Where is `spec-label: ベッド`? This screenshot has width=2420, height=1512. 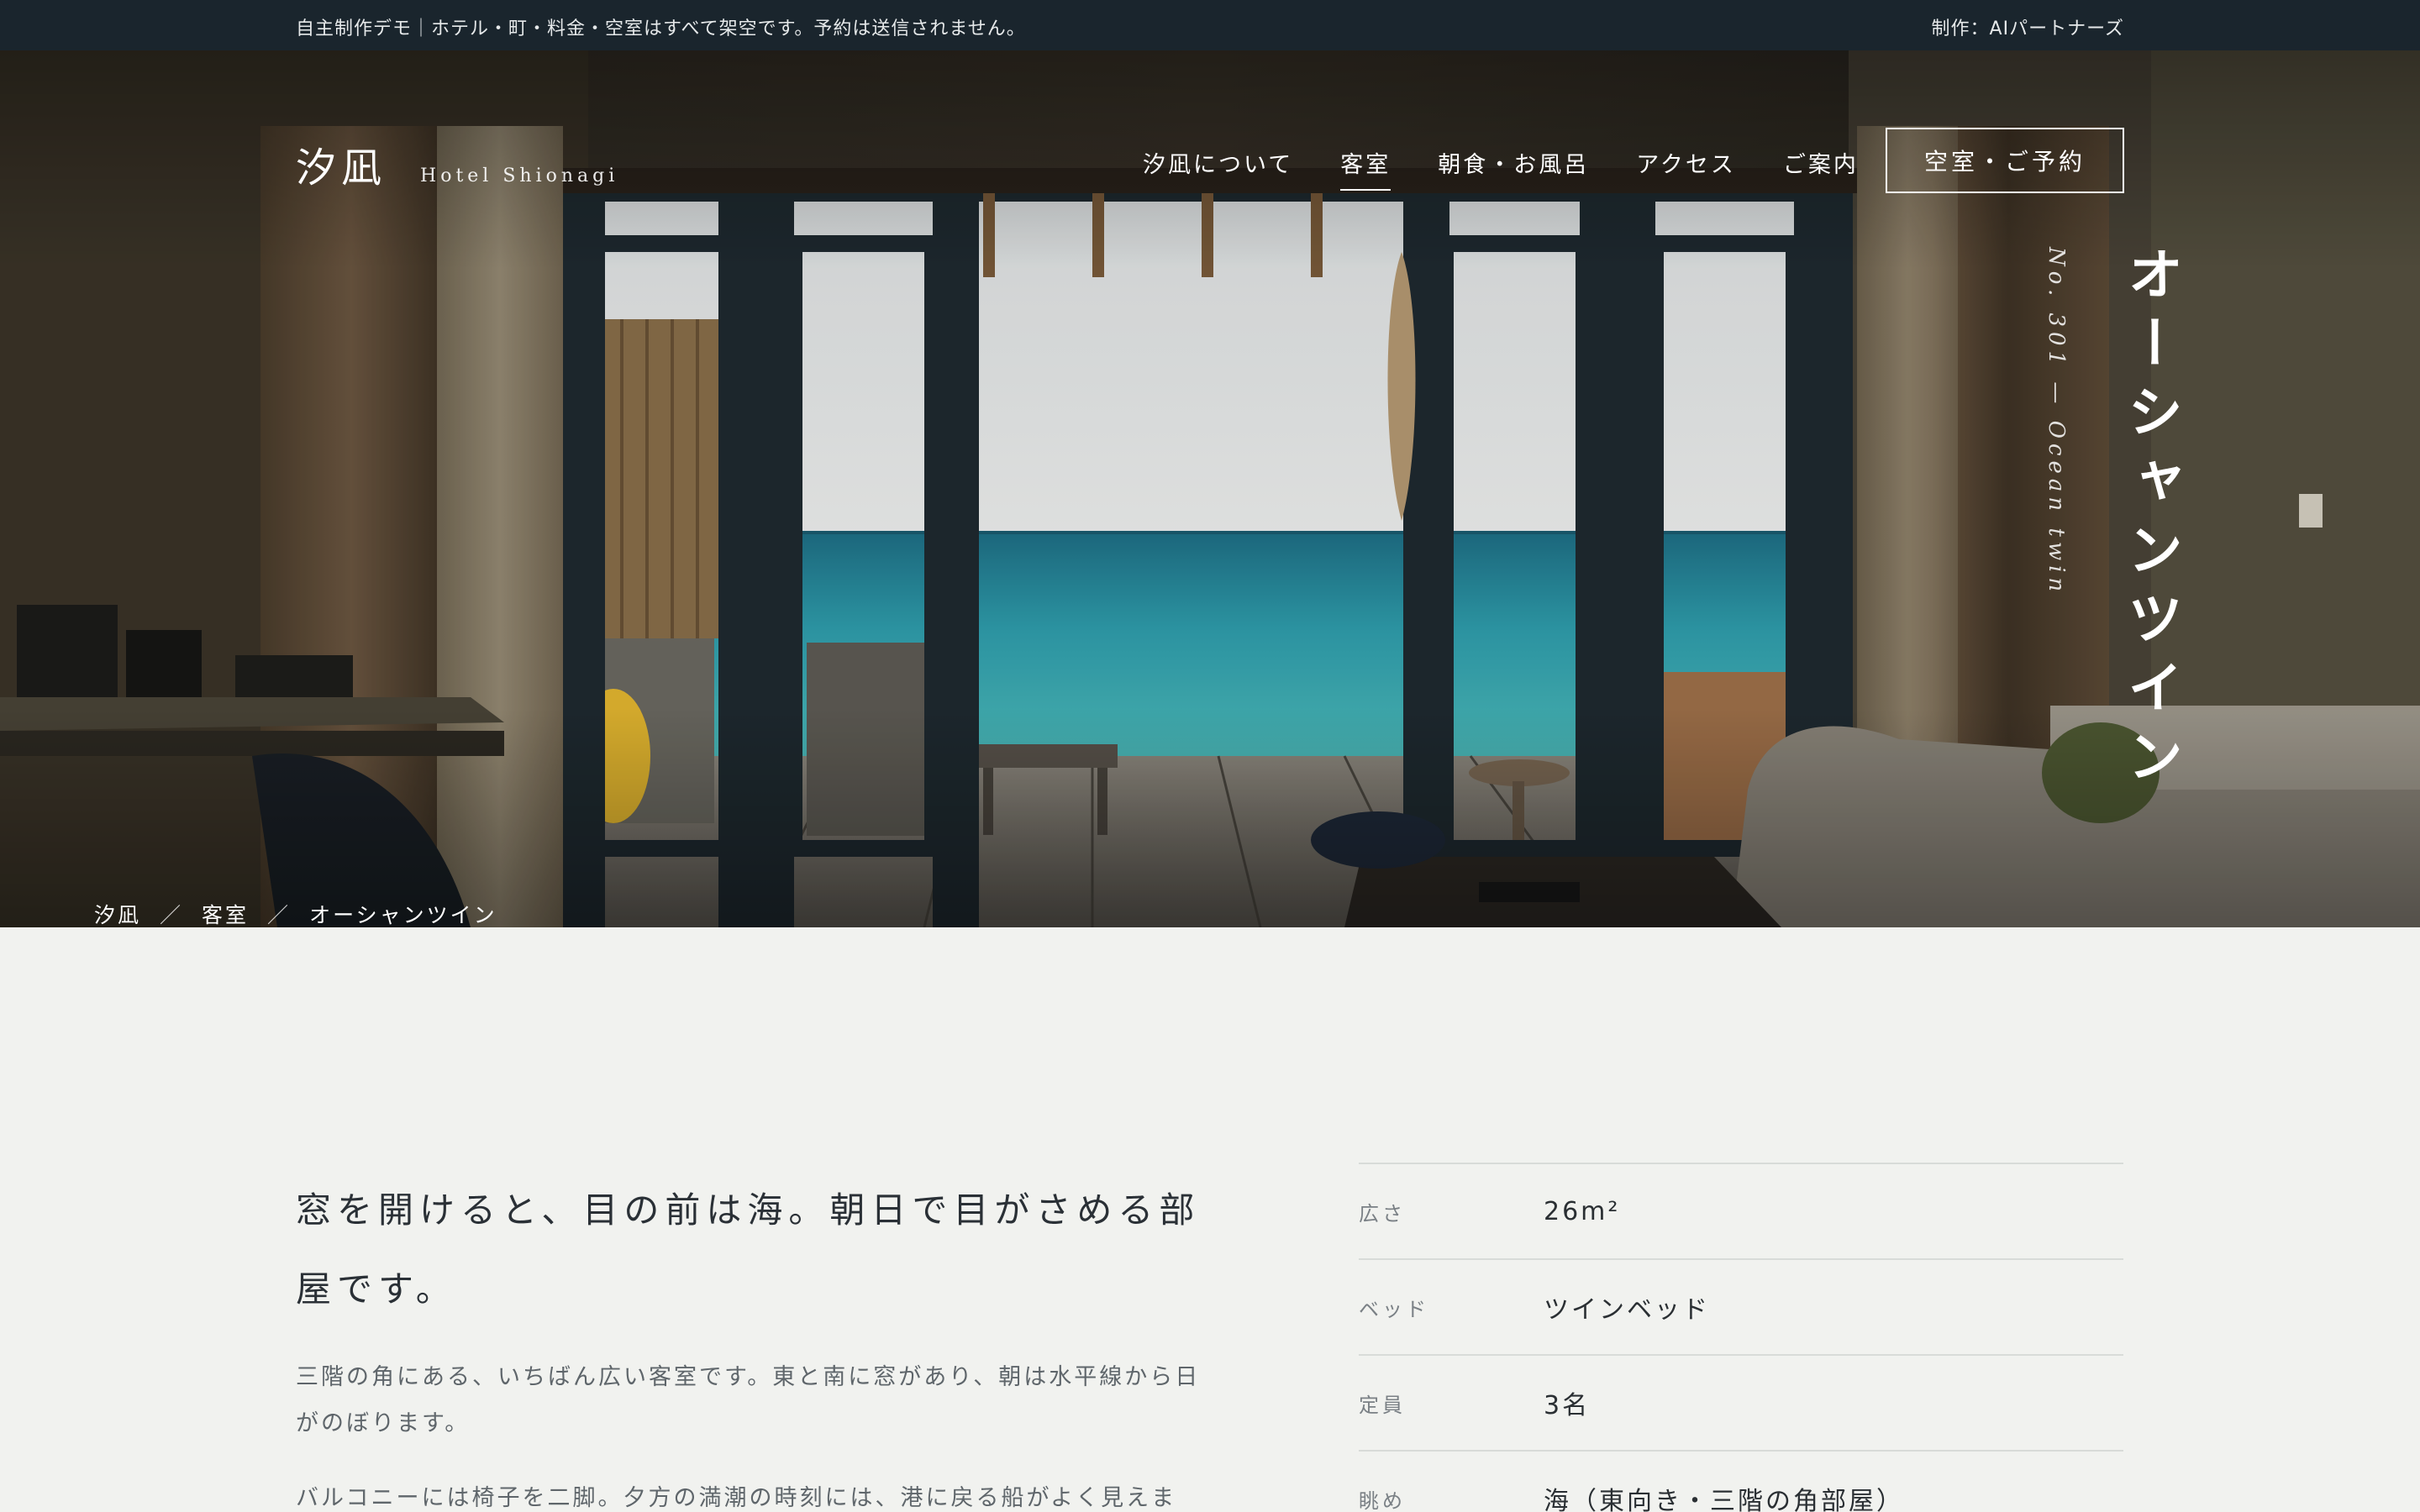 spec-label: ベッド is located at coordinates (1394, 1309).